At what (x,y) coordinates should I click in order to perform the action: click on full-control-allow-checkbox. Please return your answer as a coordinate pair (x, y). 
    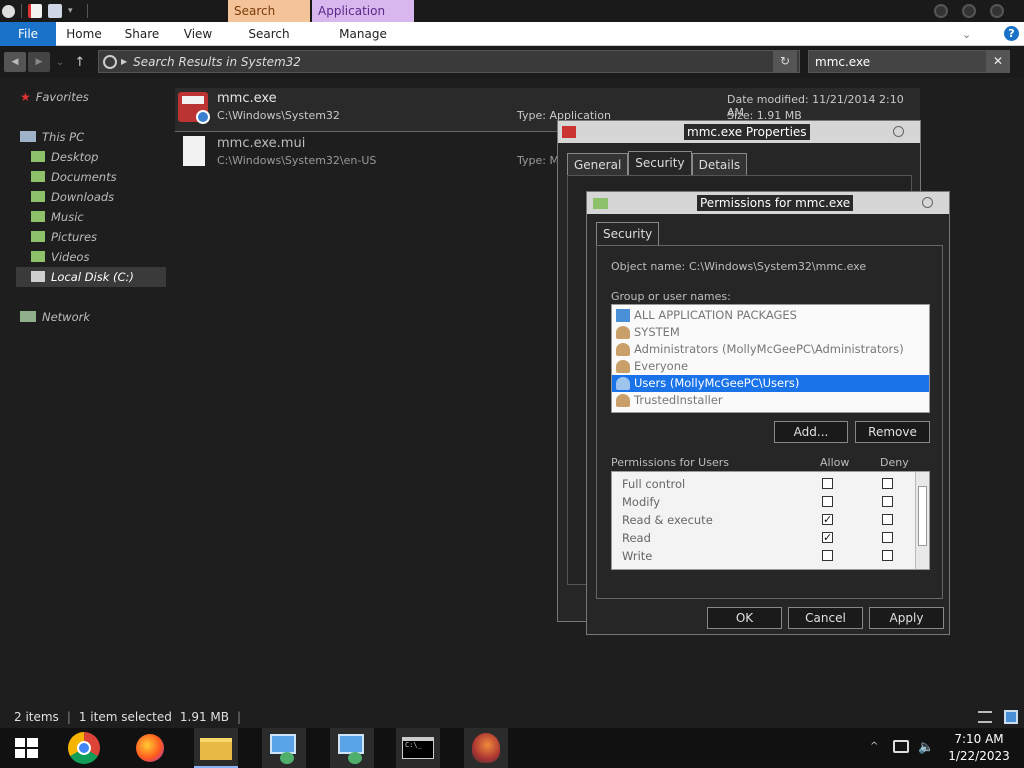
    Looking at the image, I should click on (827, 483).